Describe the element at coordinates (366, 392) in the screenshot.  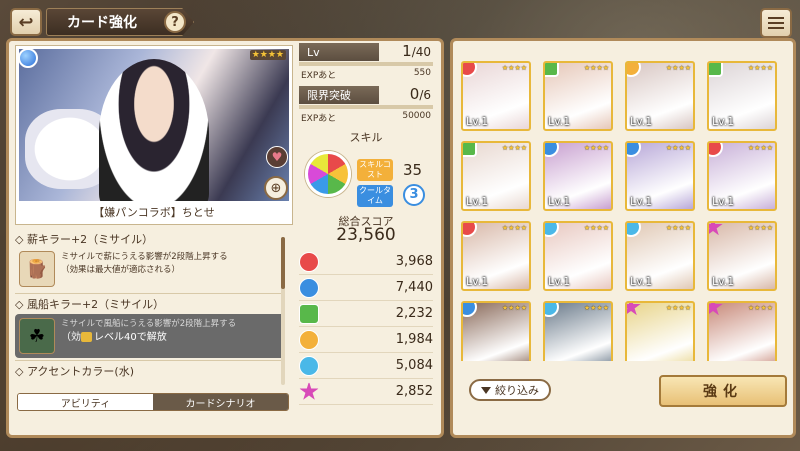
I see `score-row: 2,852` at that location.